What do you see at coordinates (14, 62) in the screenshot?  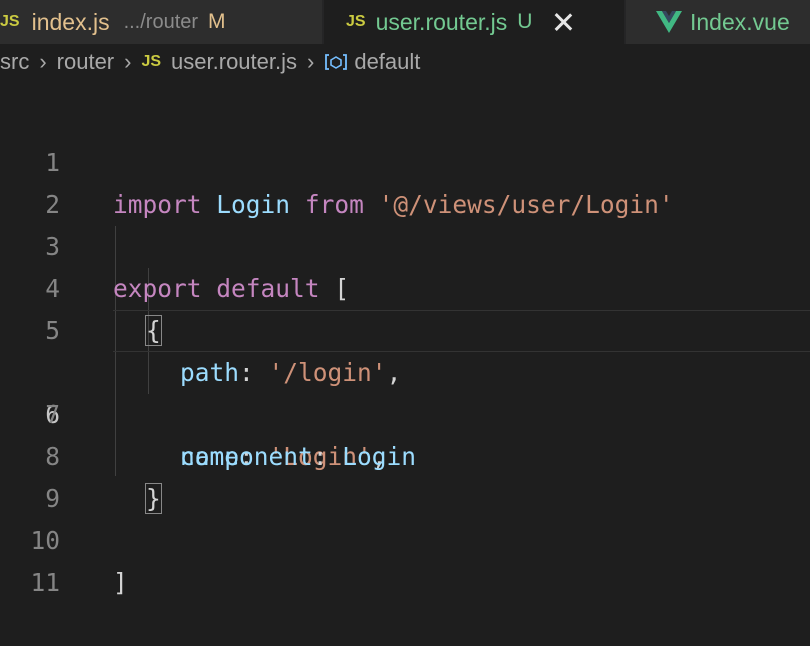 I see `breadcrumb-item-src: src` at bounding box center [14, 62].